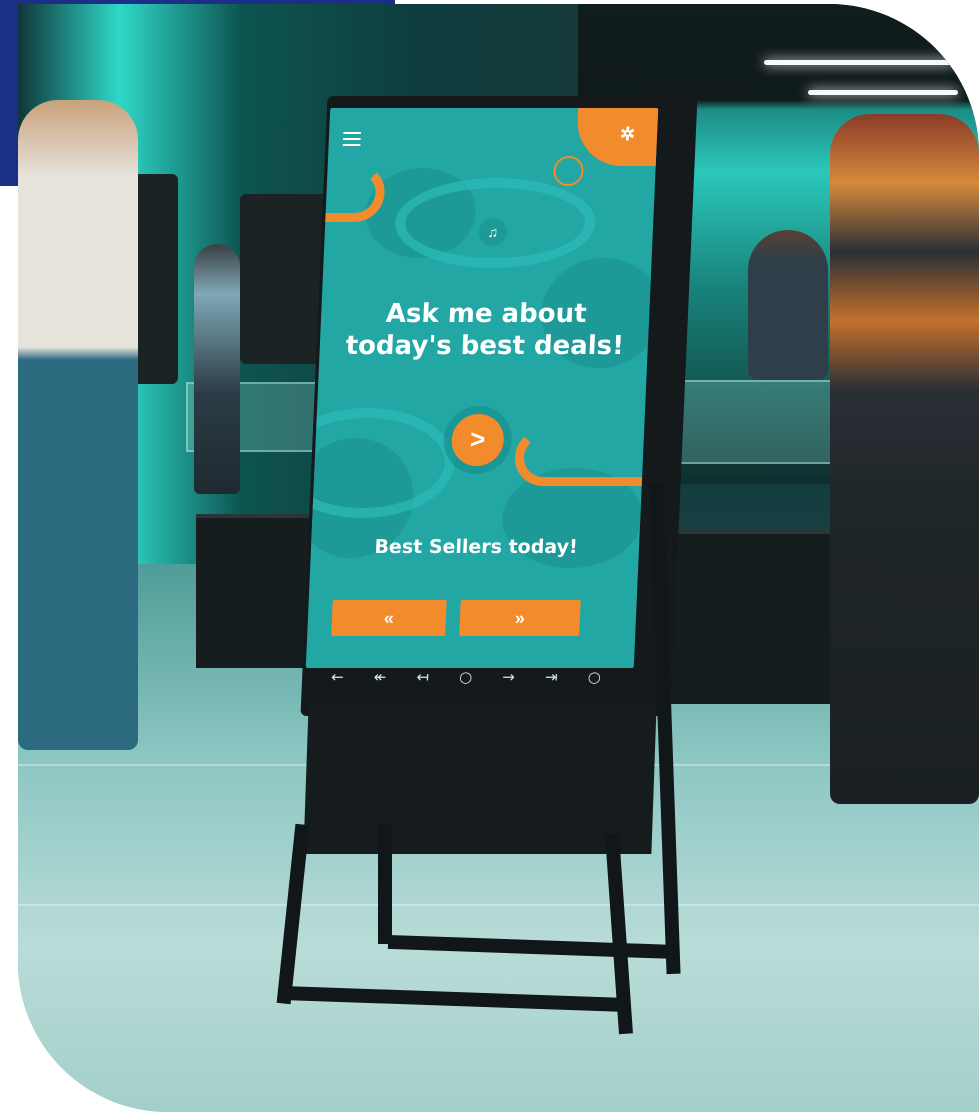  What do you see at coordinates (628, 134) in the screenshot?
I see `settings-icon: ✲` at bounding box center [628, 134].